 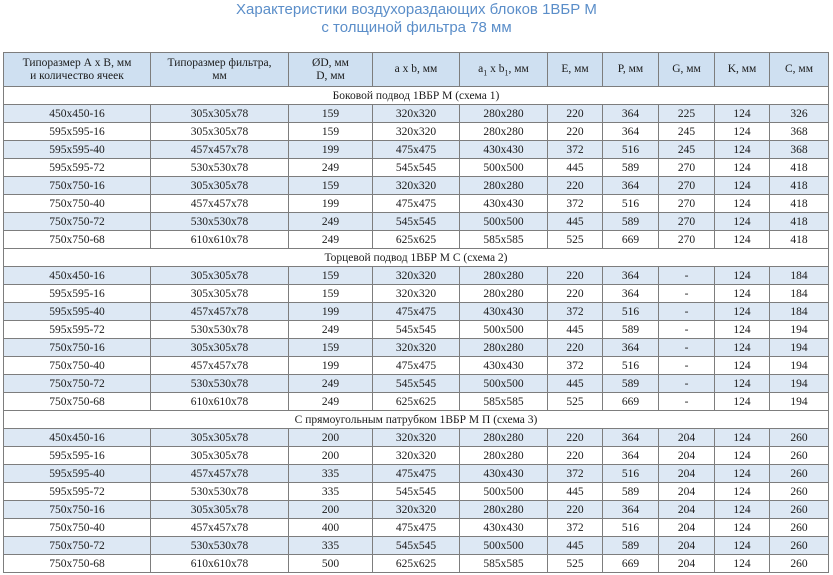 I want to click on section-title: Торцевой подвод 1ВБР М С (схема 2), so click(x=416, y=257).